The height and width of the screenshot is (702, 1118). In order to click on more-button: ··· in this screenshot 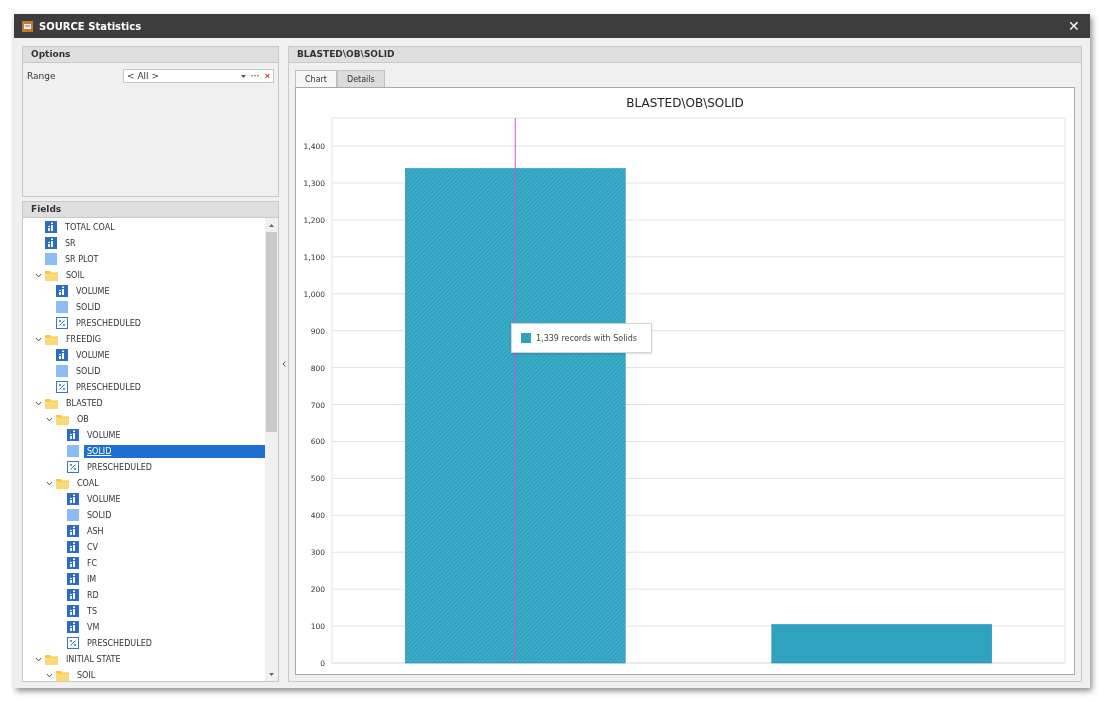, I will do `click(255, 76)`.